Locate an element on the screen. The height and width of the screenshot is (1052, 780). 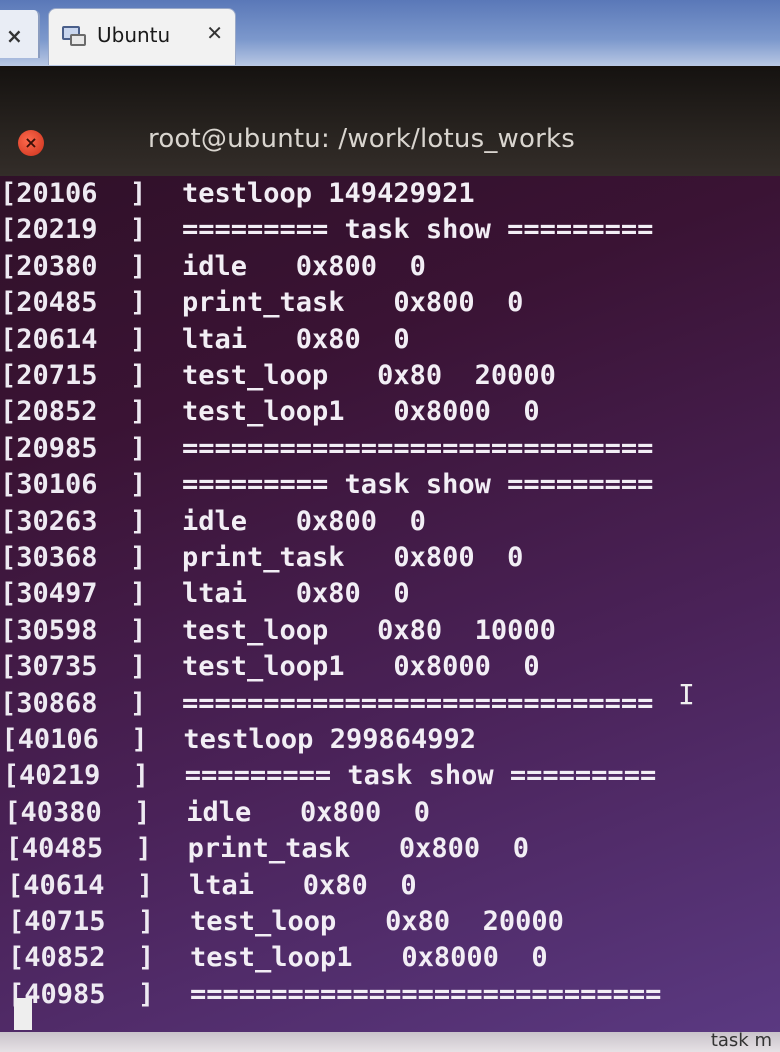
tab-previous-close-icon: × is located at coordinates (14, 36).